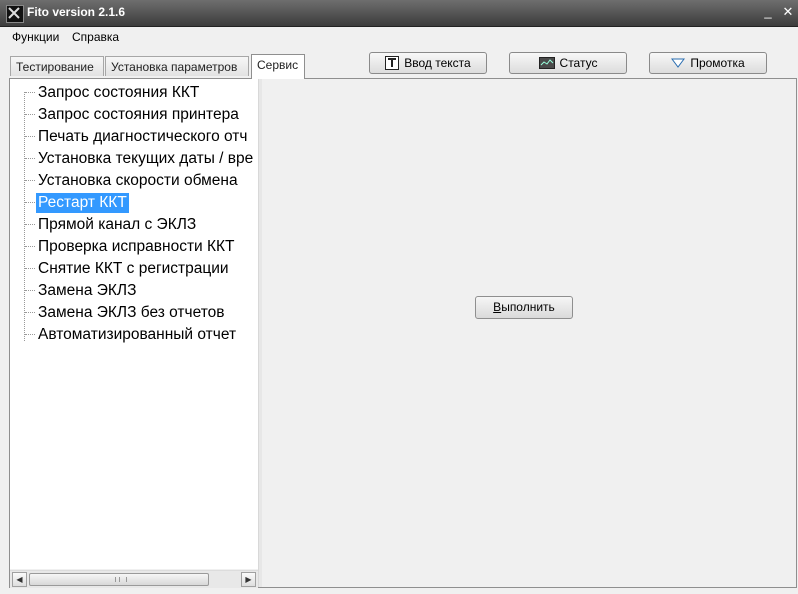  Describe the element at coordinates (138, 181) in the screenshot. I see `tree-item-baud-rate: Установка скорости обмена` at that location.